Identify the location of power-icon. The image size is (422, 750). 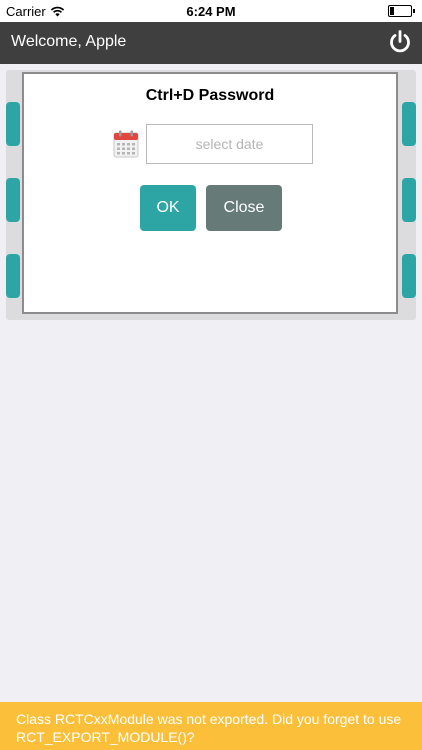
(400, 42).